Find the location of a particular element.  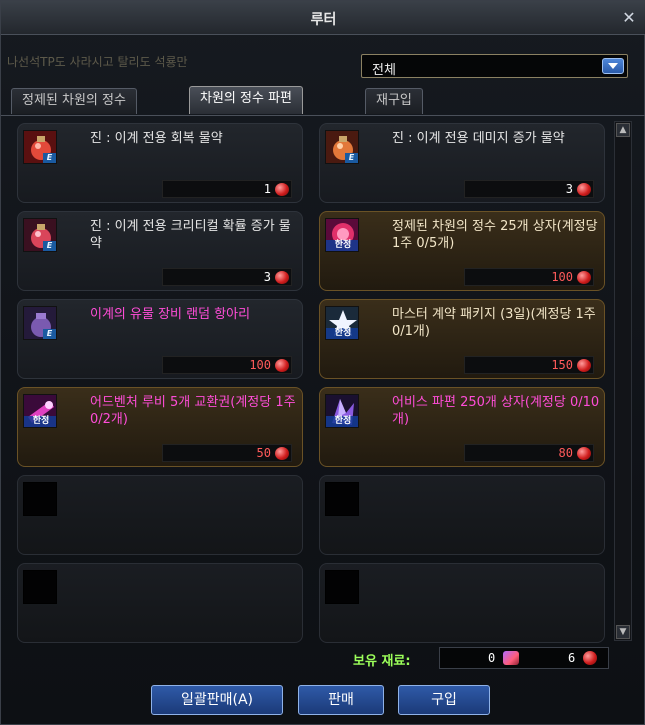

title-bar: 루터 ✕ is located at coordinates (323, 18).